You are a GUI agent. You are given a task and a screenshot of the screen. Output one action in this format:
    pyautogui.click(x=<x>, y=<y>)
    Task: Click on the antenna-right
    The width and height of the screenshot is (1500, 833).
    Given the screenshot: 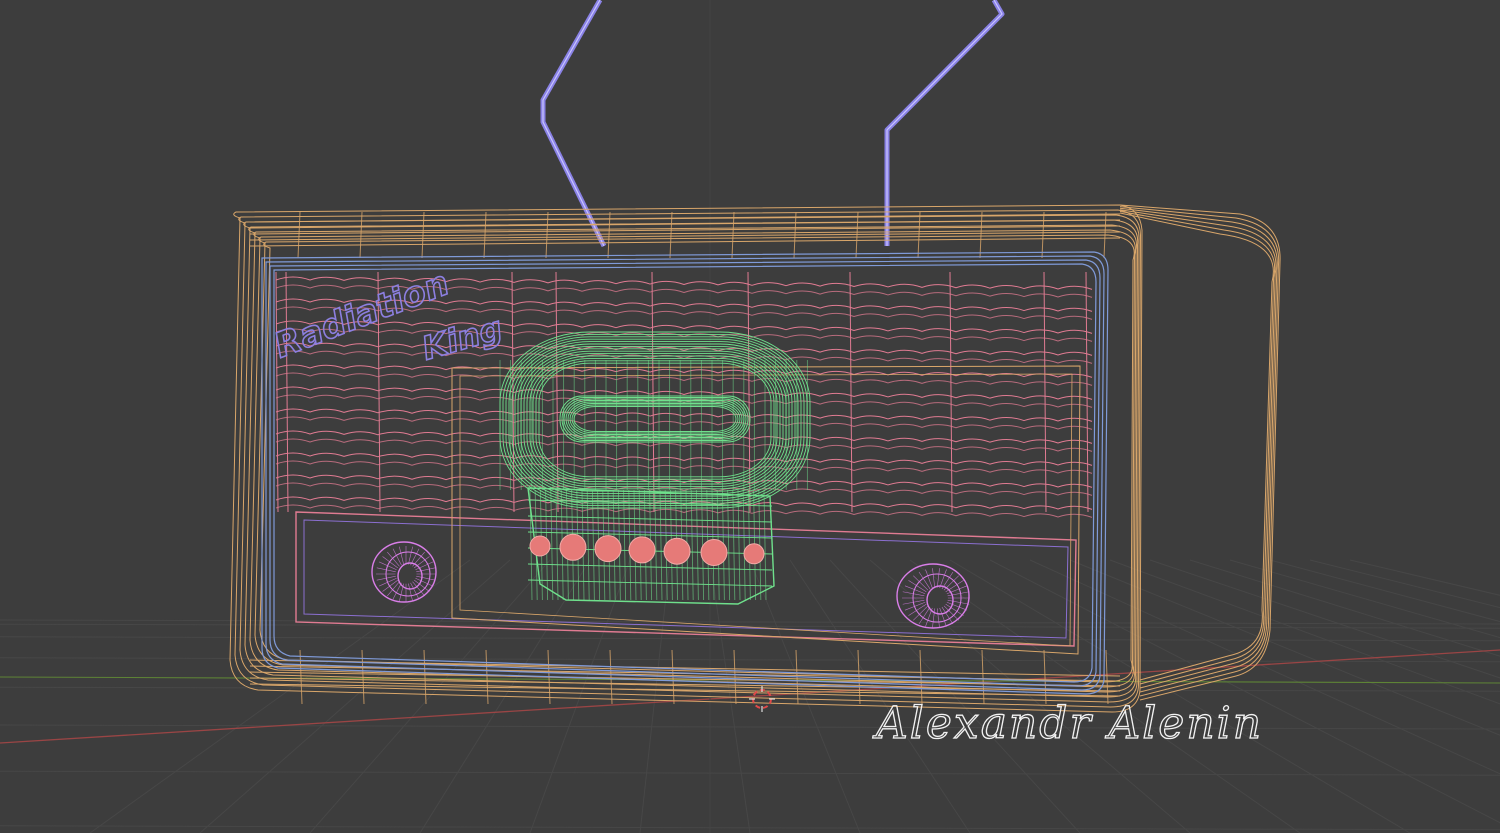 What is the action you would take?
    pyautogui.click(x=944, y=123)
    